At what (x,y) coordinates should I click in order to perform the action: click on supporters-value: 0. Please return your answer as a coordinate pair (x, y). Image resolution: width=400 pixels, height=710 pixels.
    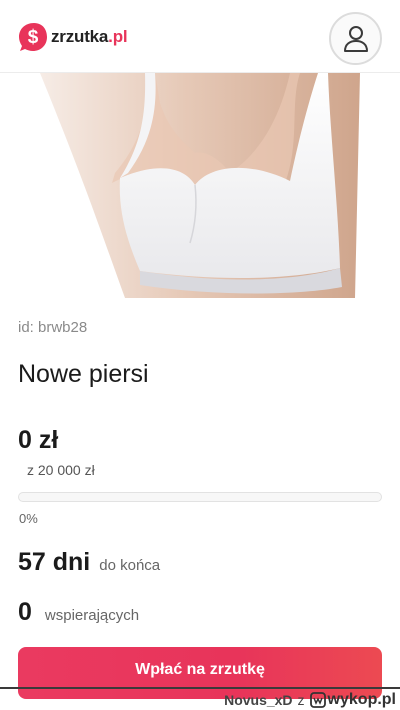
    Looking at the image, I should click on (25, 612).